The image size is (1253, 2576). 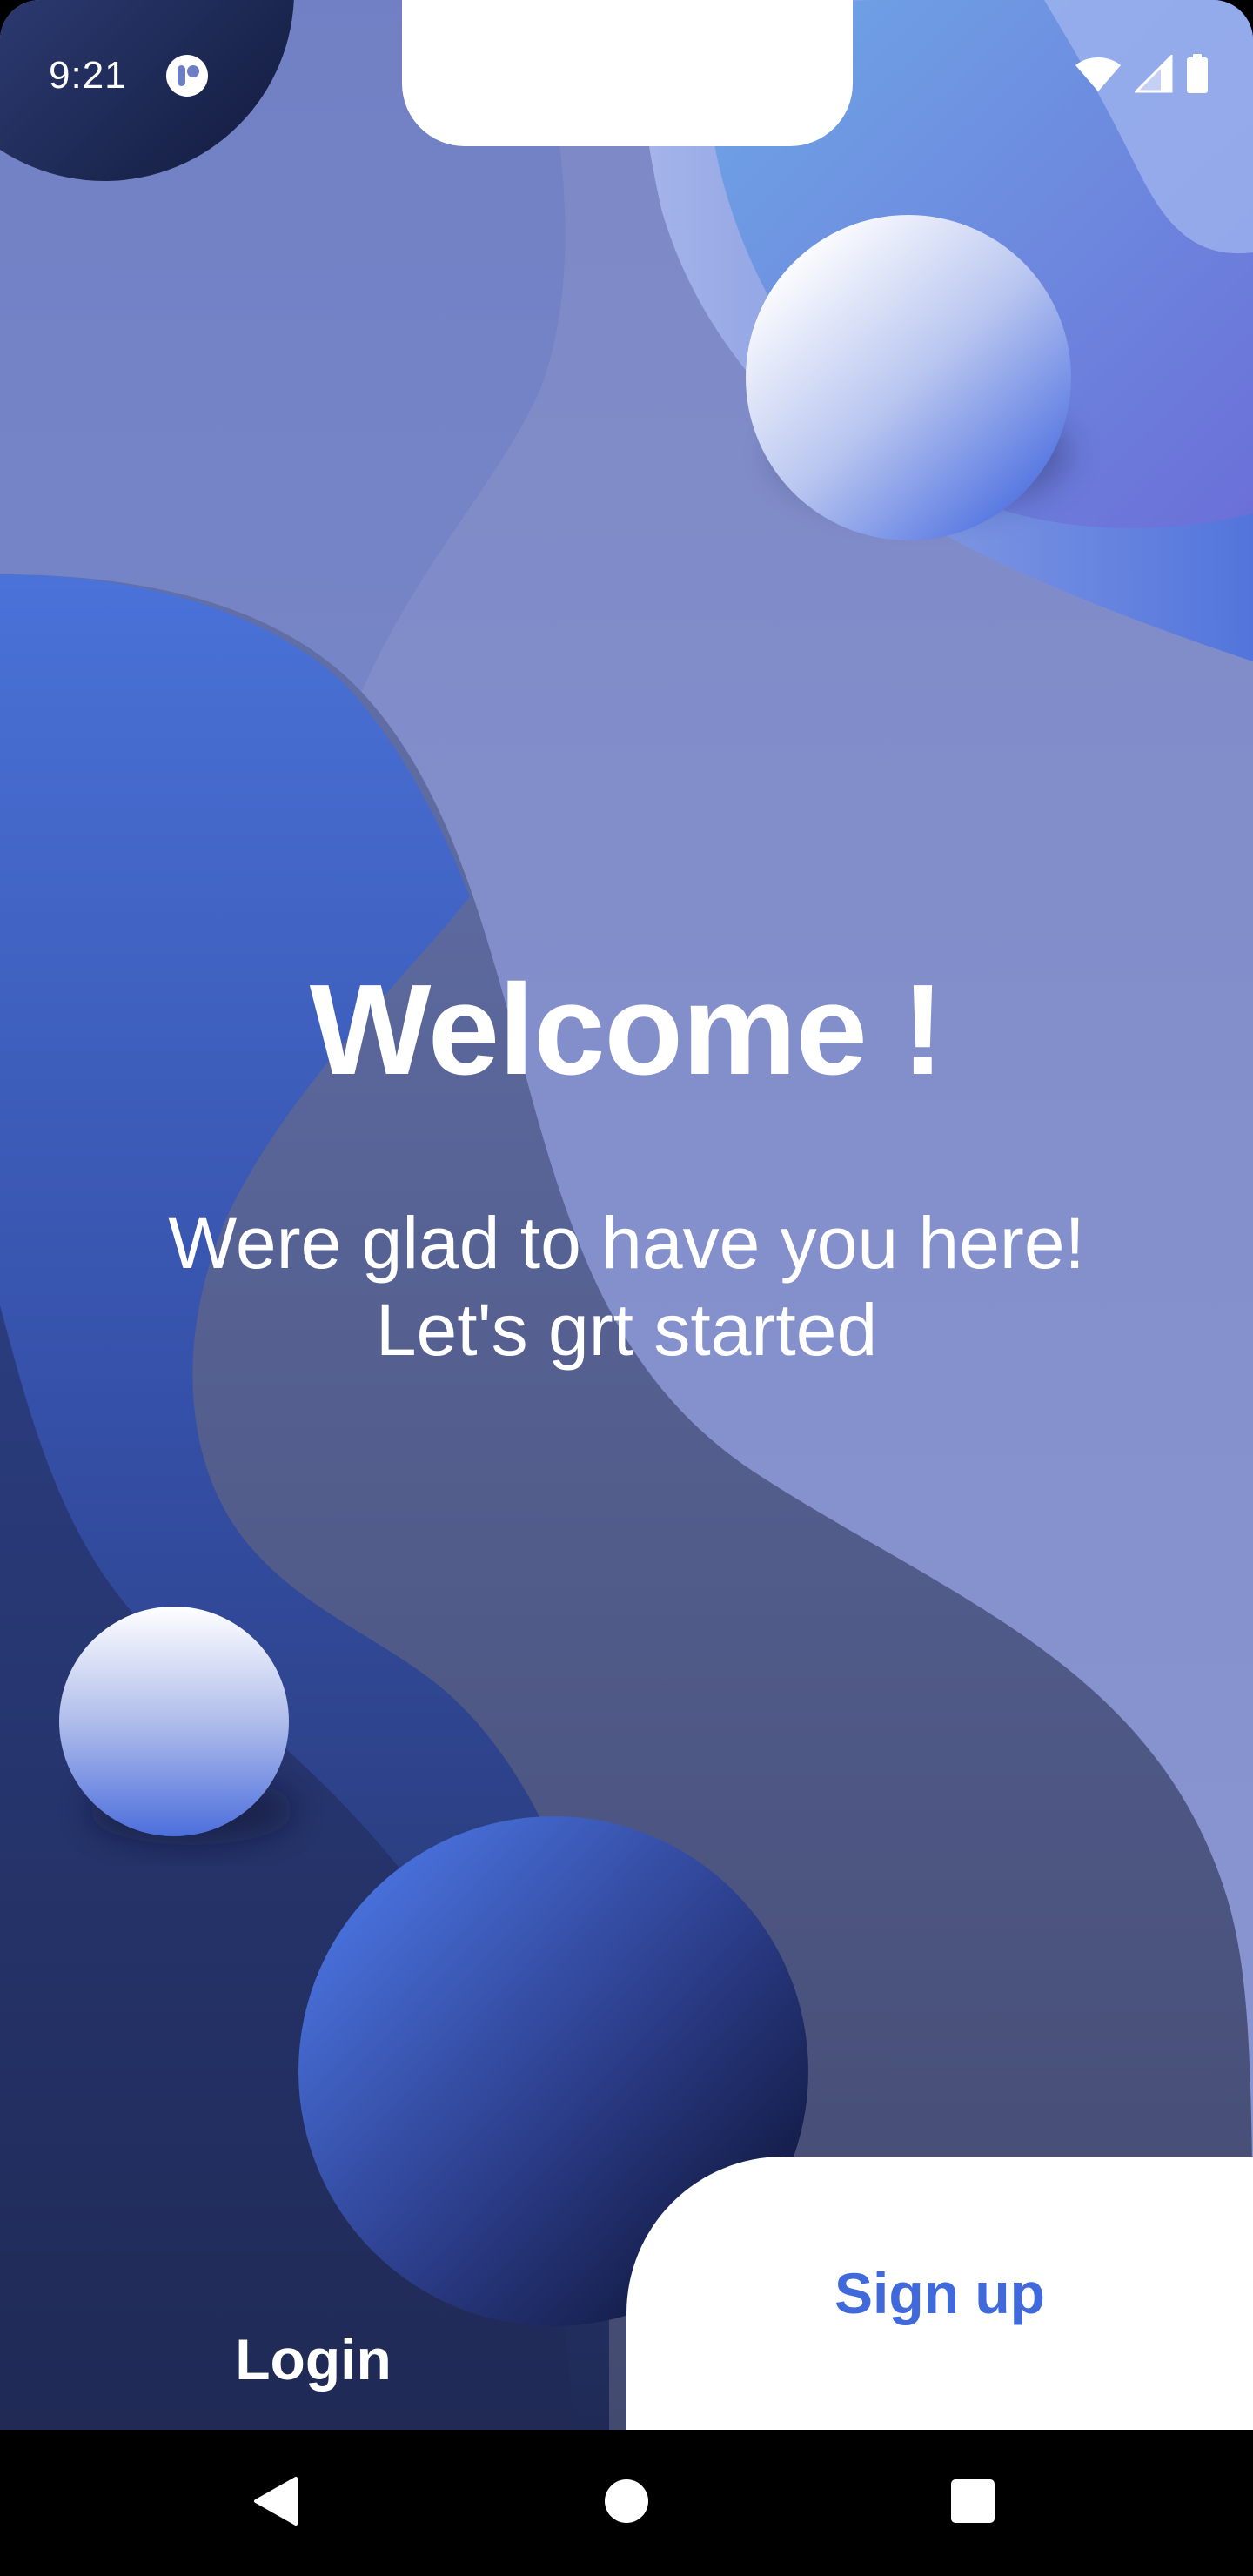 I want to click on notification-app-icon, so click(x=187, y=75).